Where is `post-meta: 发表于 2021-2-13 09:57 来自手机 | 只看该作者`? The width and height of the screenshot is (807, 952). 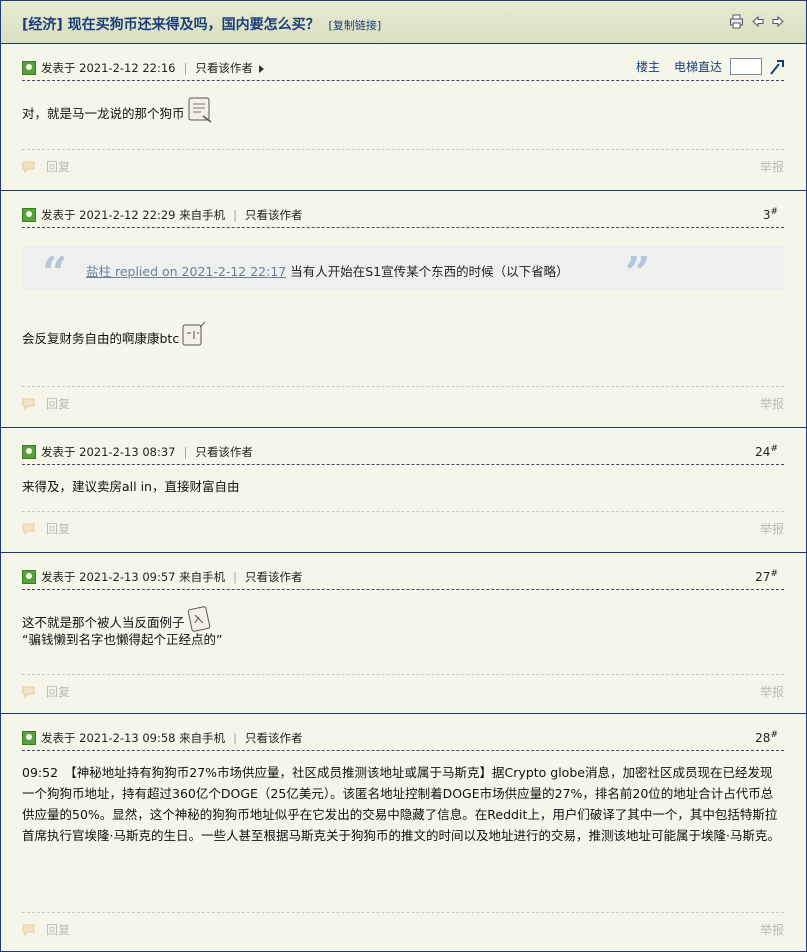
post-meta: 发表于 2021-2-13 09:57 来自手机 | 只看该作者 is located at coordinates (172, 577).